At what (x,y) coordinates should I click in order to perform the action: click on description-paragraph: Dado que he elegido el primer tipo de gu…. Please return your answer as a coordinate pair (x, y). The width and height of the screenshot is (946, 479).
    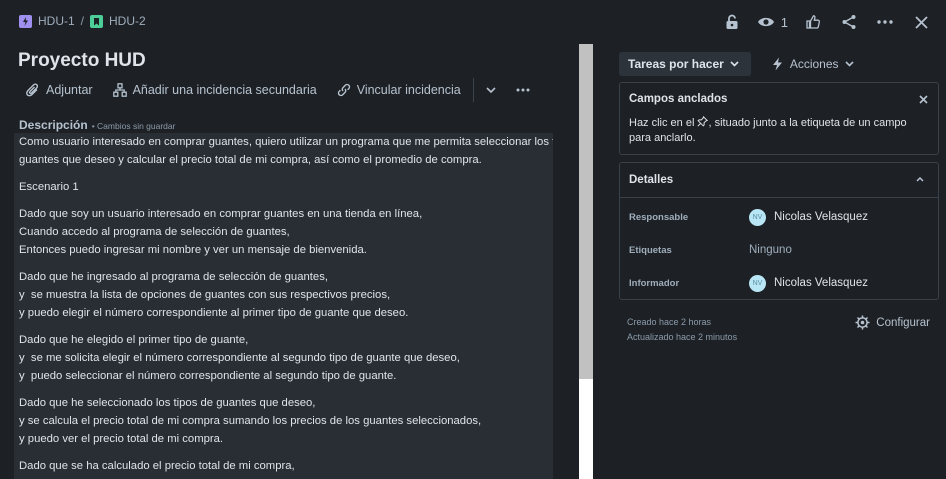
    Looking at the image, I should click on (239, 358).